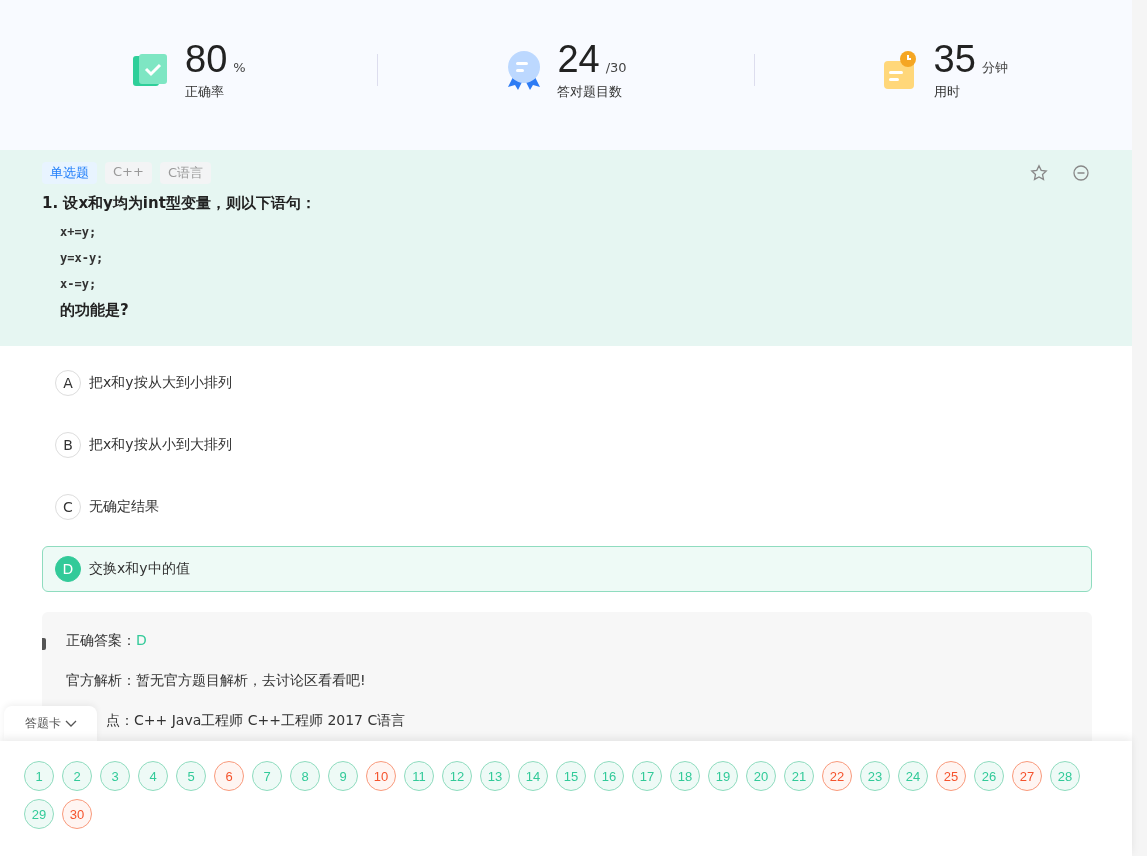 The height and width of the screenshot is (856, 1147). Describe the element at coordinates (495, 776) in the screenshot. I see `question-number: 13` at that location.